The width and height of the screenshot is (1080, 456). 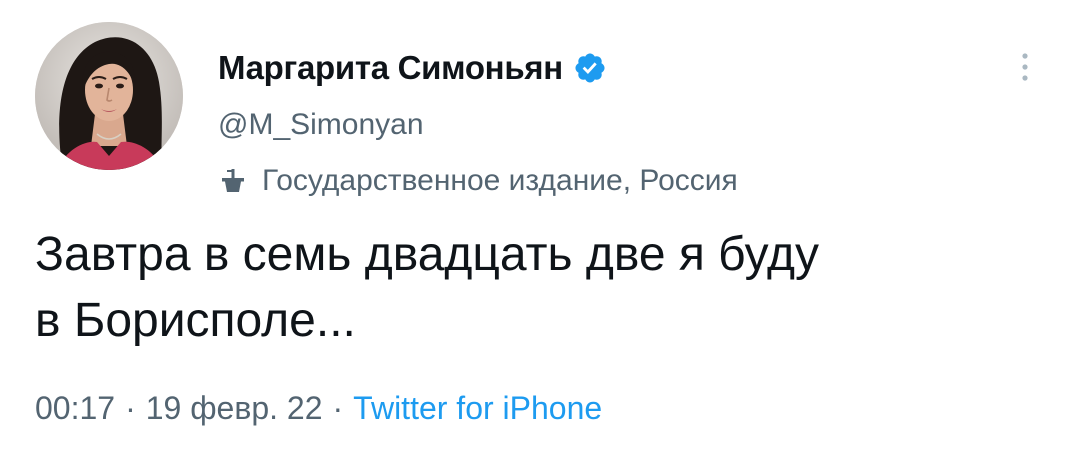 I want to click on state-media-label: Государственное издание, Россия, so click(x=478, y=181).